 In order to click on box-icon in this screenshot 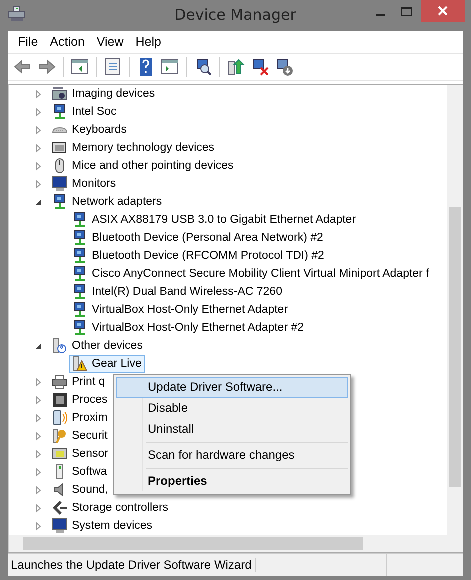, I will do `click(60, 148)`.